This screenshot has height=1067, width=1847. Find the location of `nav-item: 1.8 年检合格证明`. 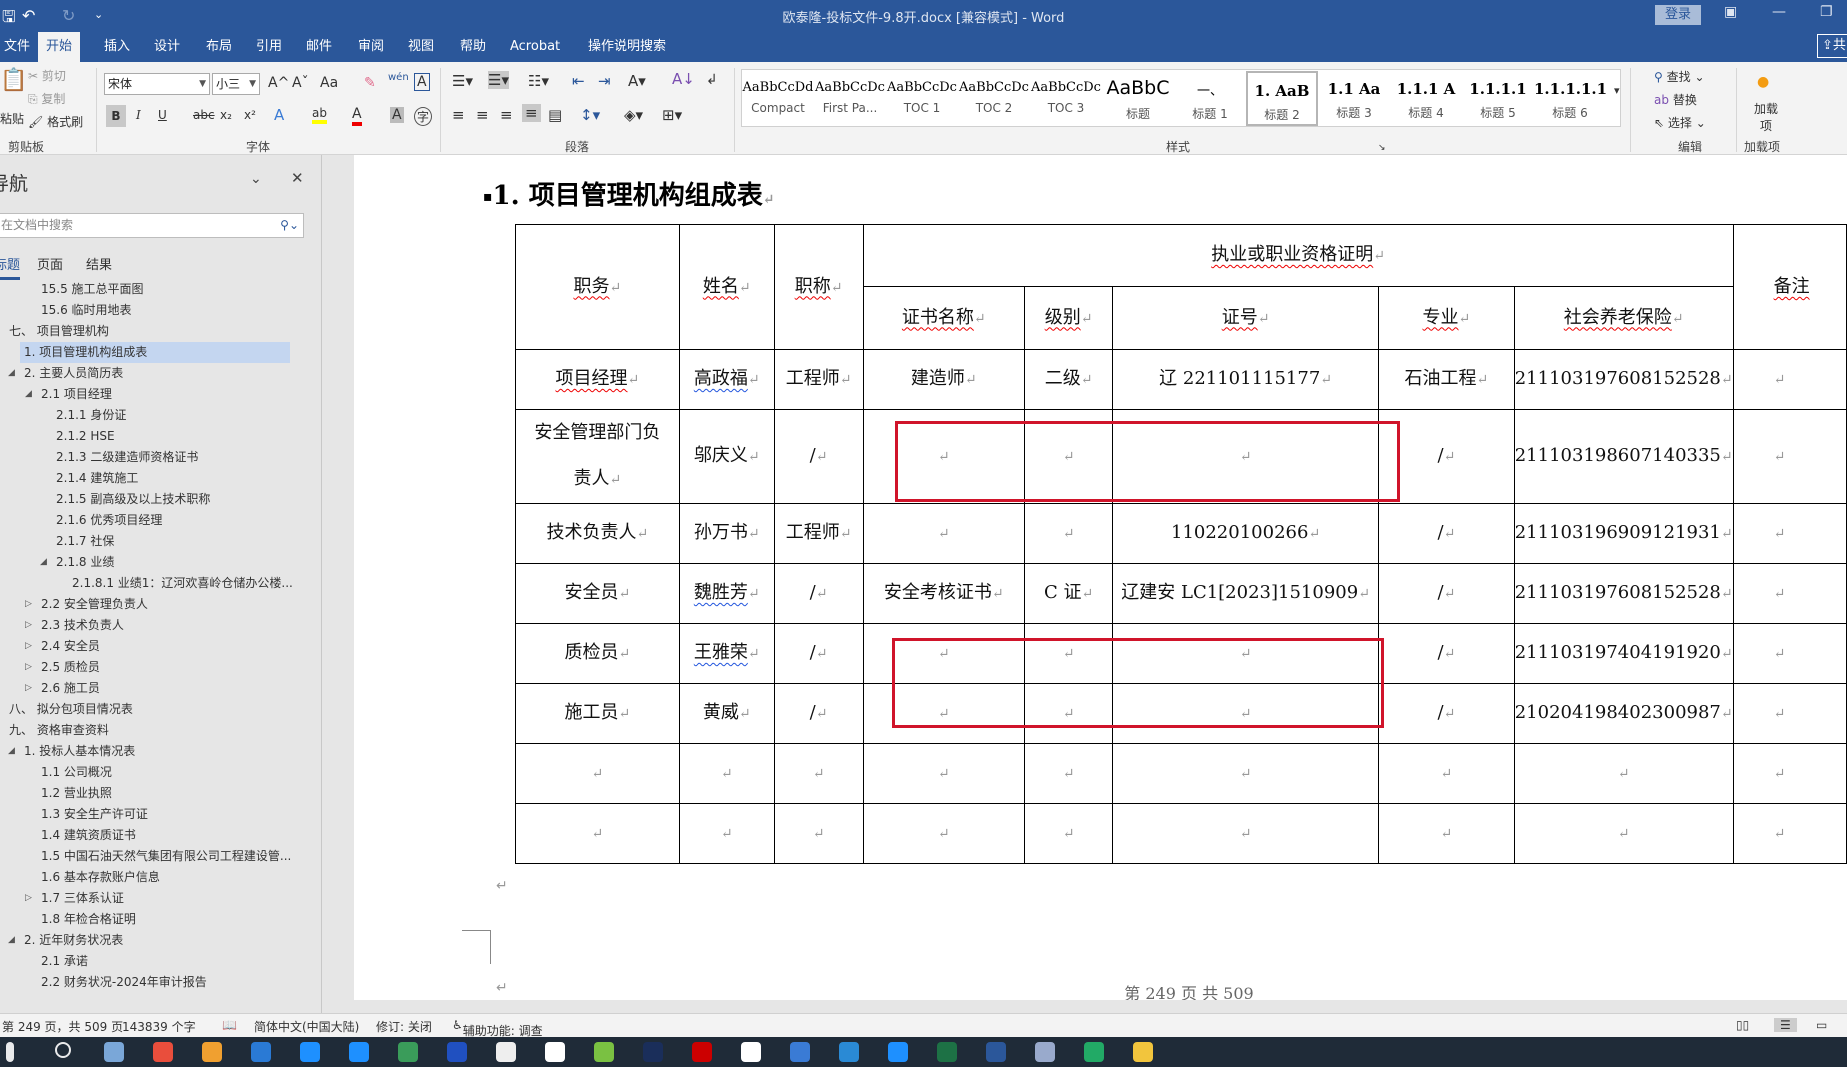

nav-item: 1.8 年检合格证明 is located at coordinates (160, 919).